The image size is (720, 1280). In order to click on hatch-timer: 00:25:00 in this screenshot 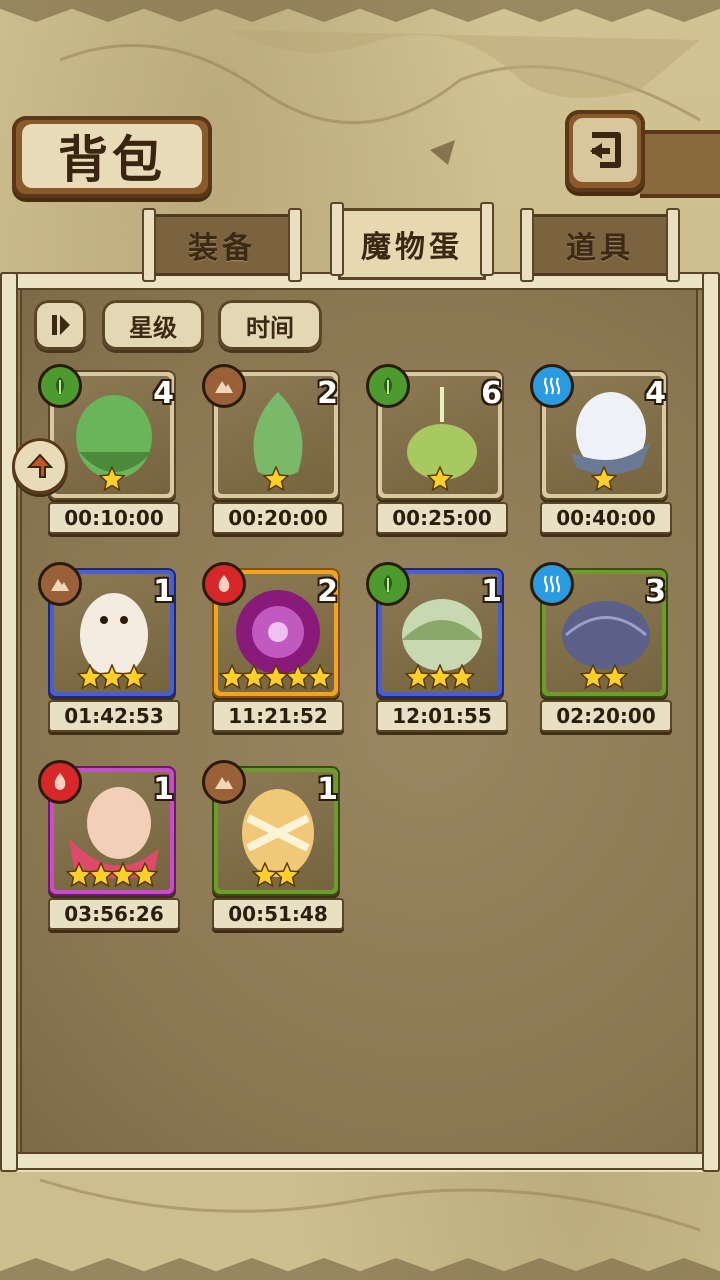, I will do `click(442, 518)`.